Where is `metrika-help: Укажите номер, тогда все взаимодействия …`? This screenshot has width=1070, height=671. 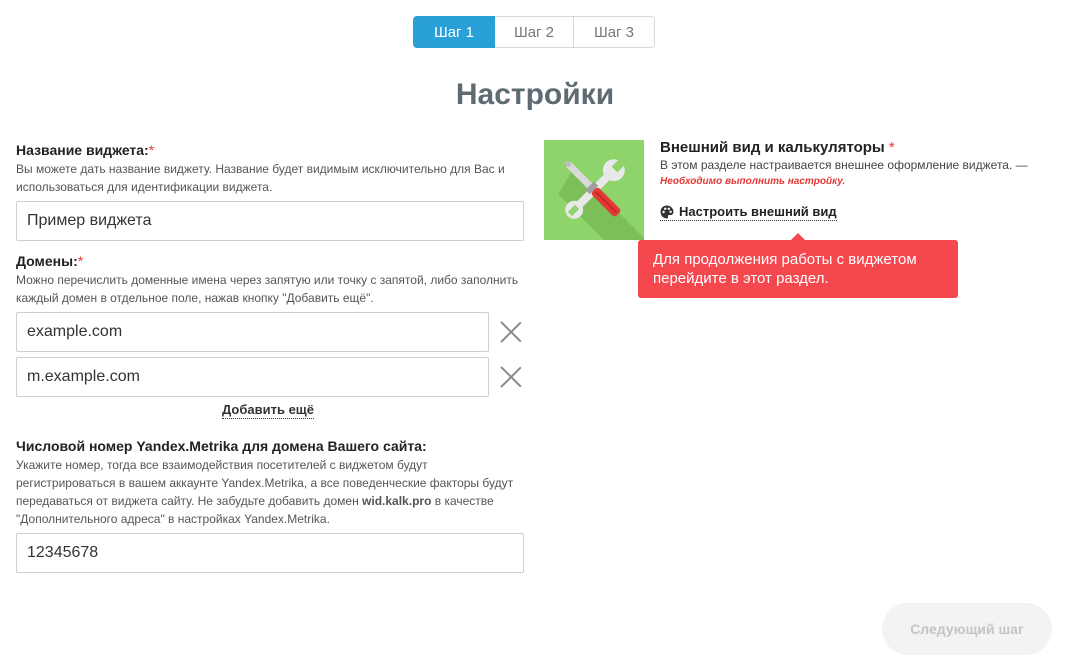 metrika-help: Укажите номер, тогда все взаимодействия … is located at coordinates (271, 492).